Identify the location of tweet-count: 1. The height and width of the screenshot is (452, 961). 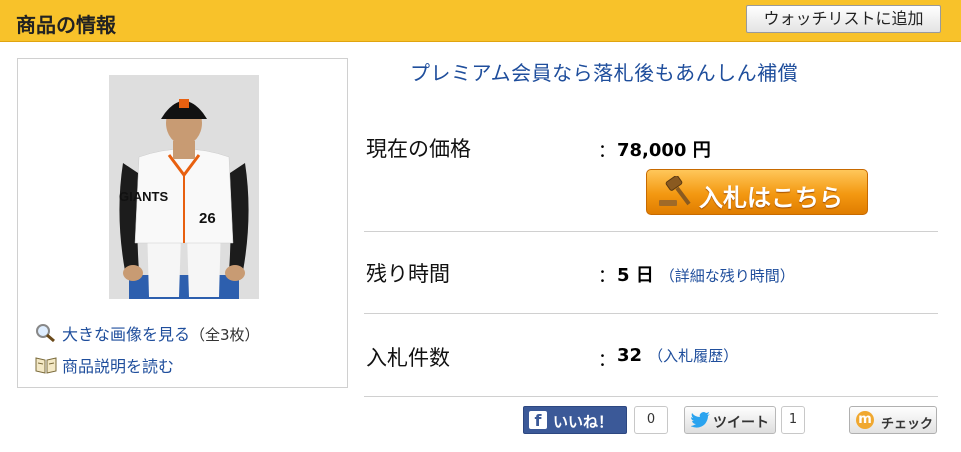
(793, 420).